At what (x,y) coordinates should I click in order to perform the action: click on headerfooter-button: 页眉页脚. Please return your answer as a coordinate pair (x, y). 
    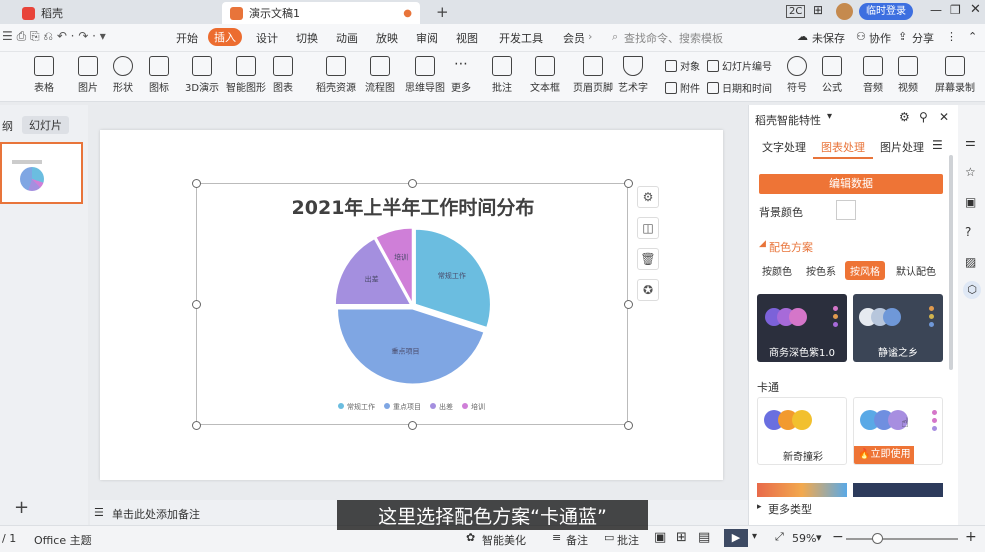
    Looking at the image, I should click on (593, 75).